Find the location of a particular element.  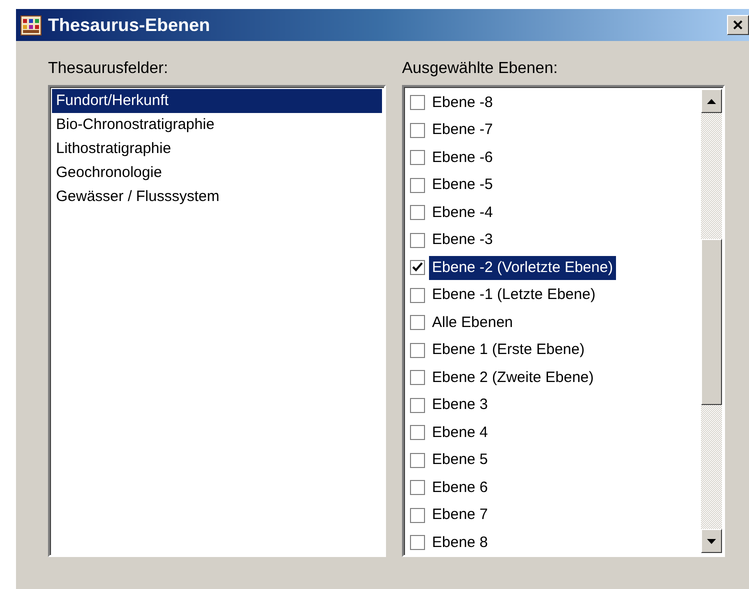

app-icon is located at coordinates (31, 25).